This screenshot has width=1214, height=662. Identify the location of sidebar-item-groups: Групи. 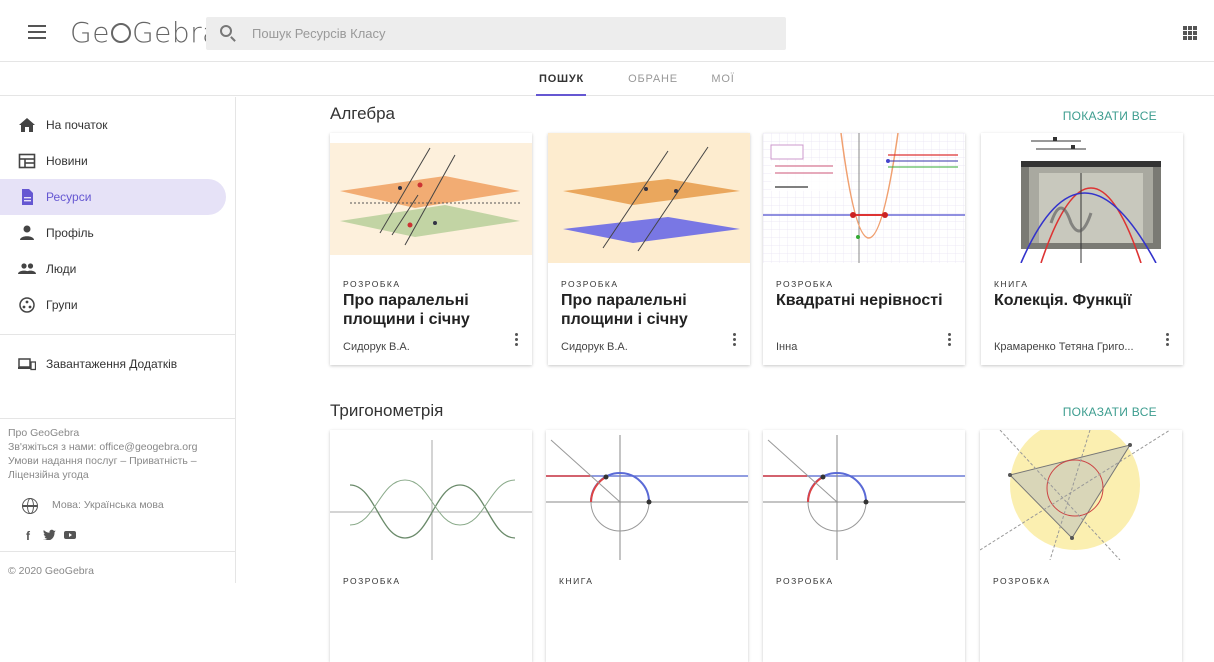
(113, 305).